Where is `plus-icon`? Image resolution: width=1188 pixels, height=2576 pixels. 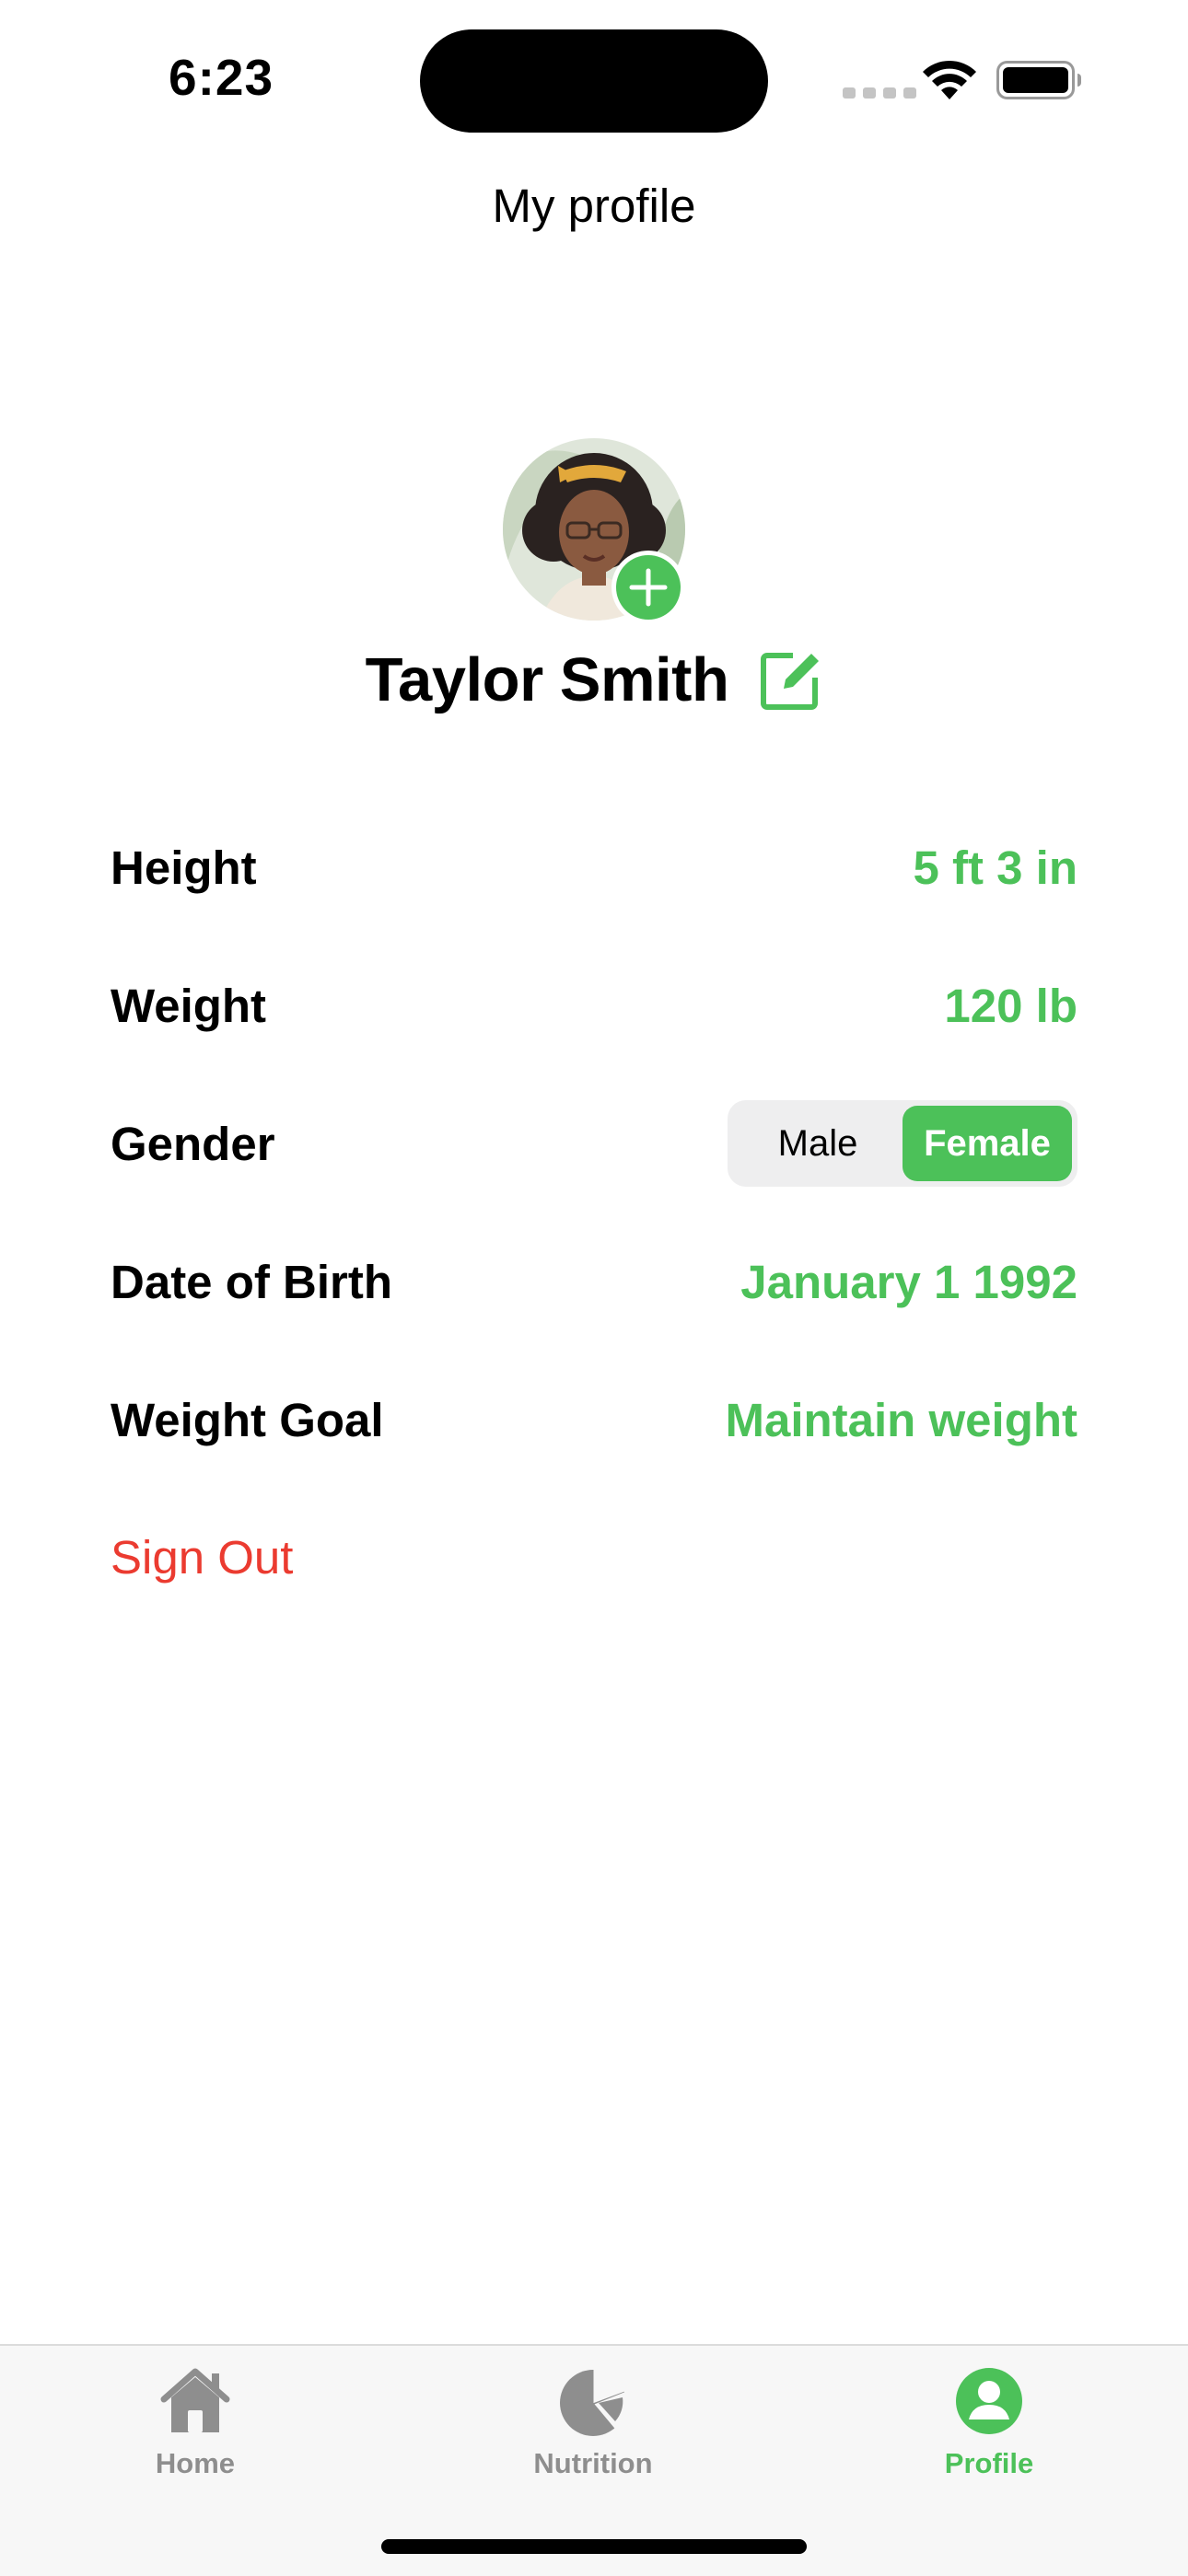 plus-icon is located at coordinates (648, 587).